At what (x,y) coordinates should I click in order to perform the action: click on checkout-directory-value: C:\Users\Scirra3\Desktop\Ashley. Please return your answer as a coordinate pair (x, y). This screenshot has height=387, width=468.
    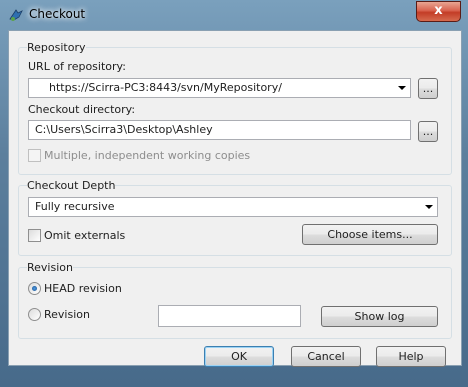
    Looking at the image, I should click on (124, 129).